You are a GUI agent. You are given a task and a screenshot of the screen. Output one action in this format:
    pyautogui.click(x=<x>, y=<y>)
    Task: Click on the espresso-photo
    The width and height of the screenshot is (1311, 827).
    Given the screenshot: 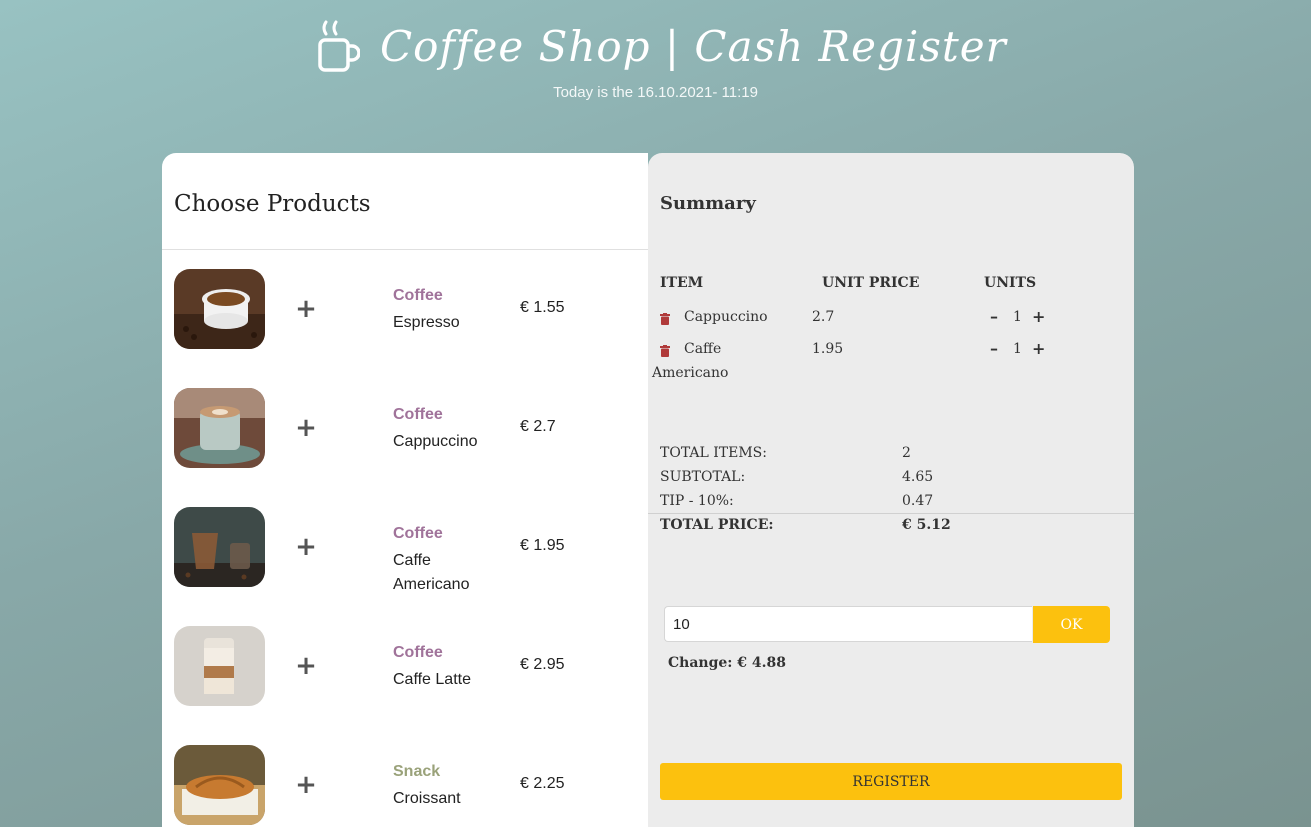 What is the action you would take?
    pyautogui.click(x=219, y=309)
    